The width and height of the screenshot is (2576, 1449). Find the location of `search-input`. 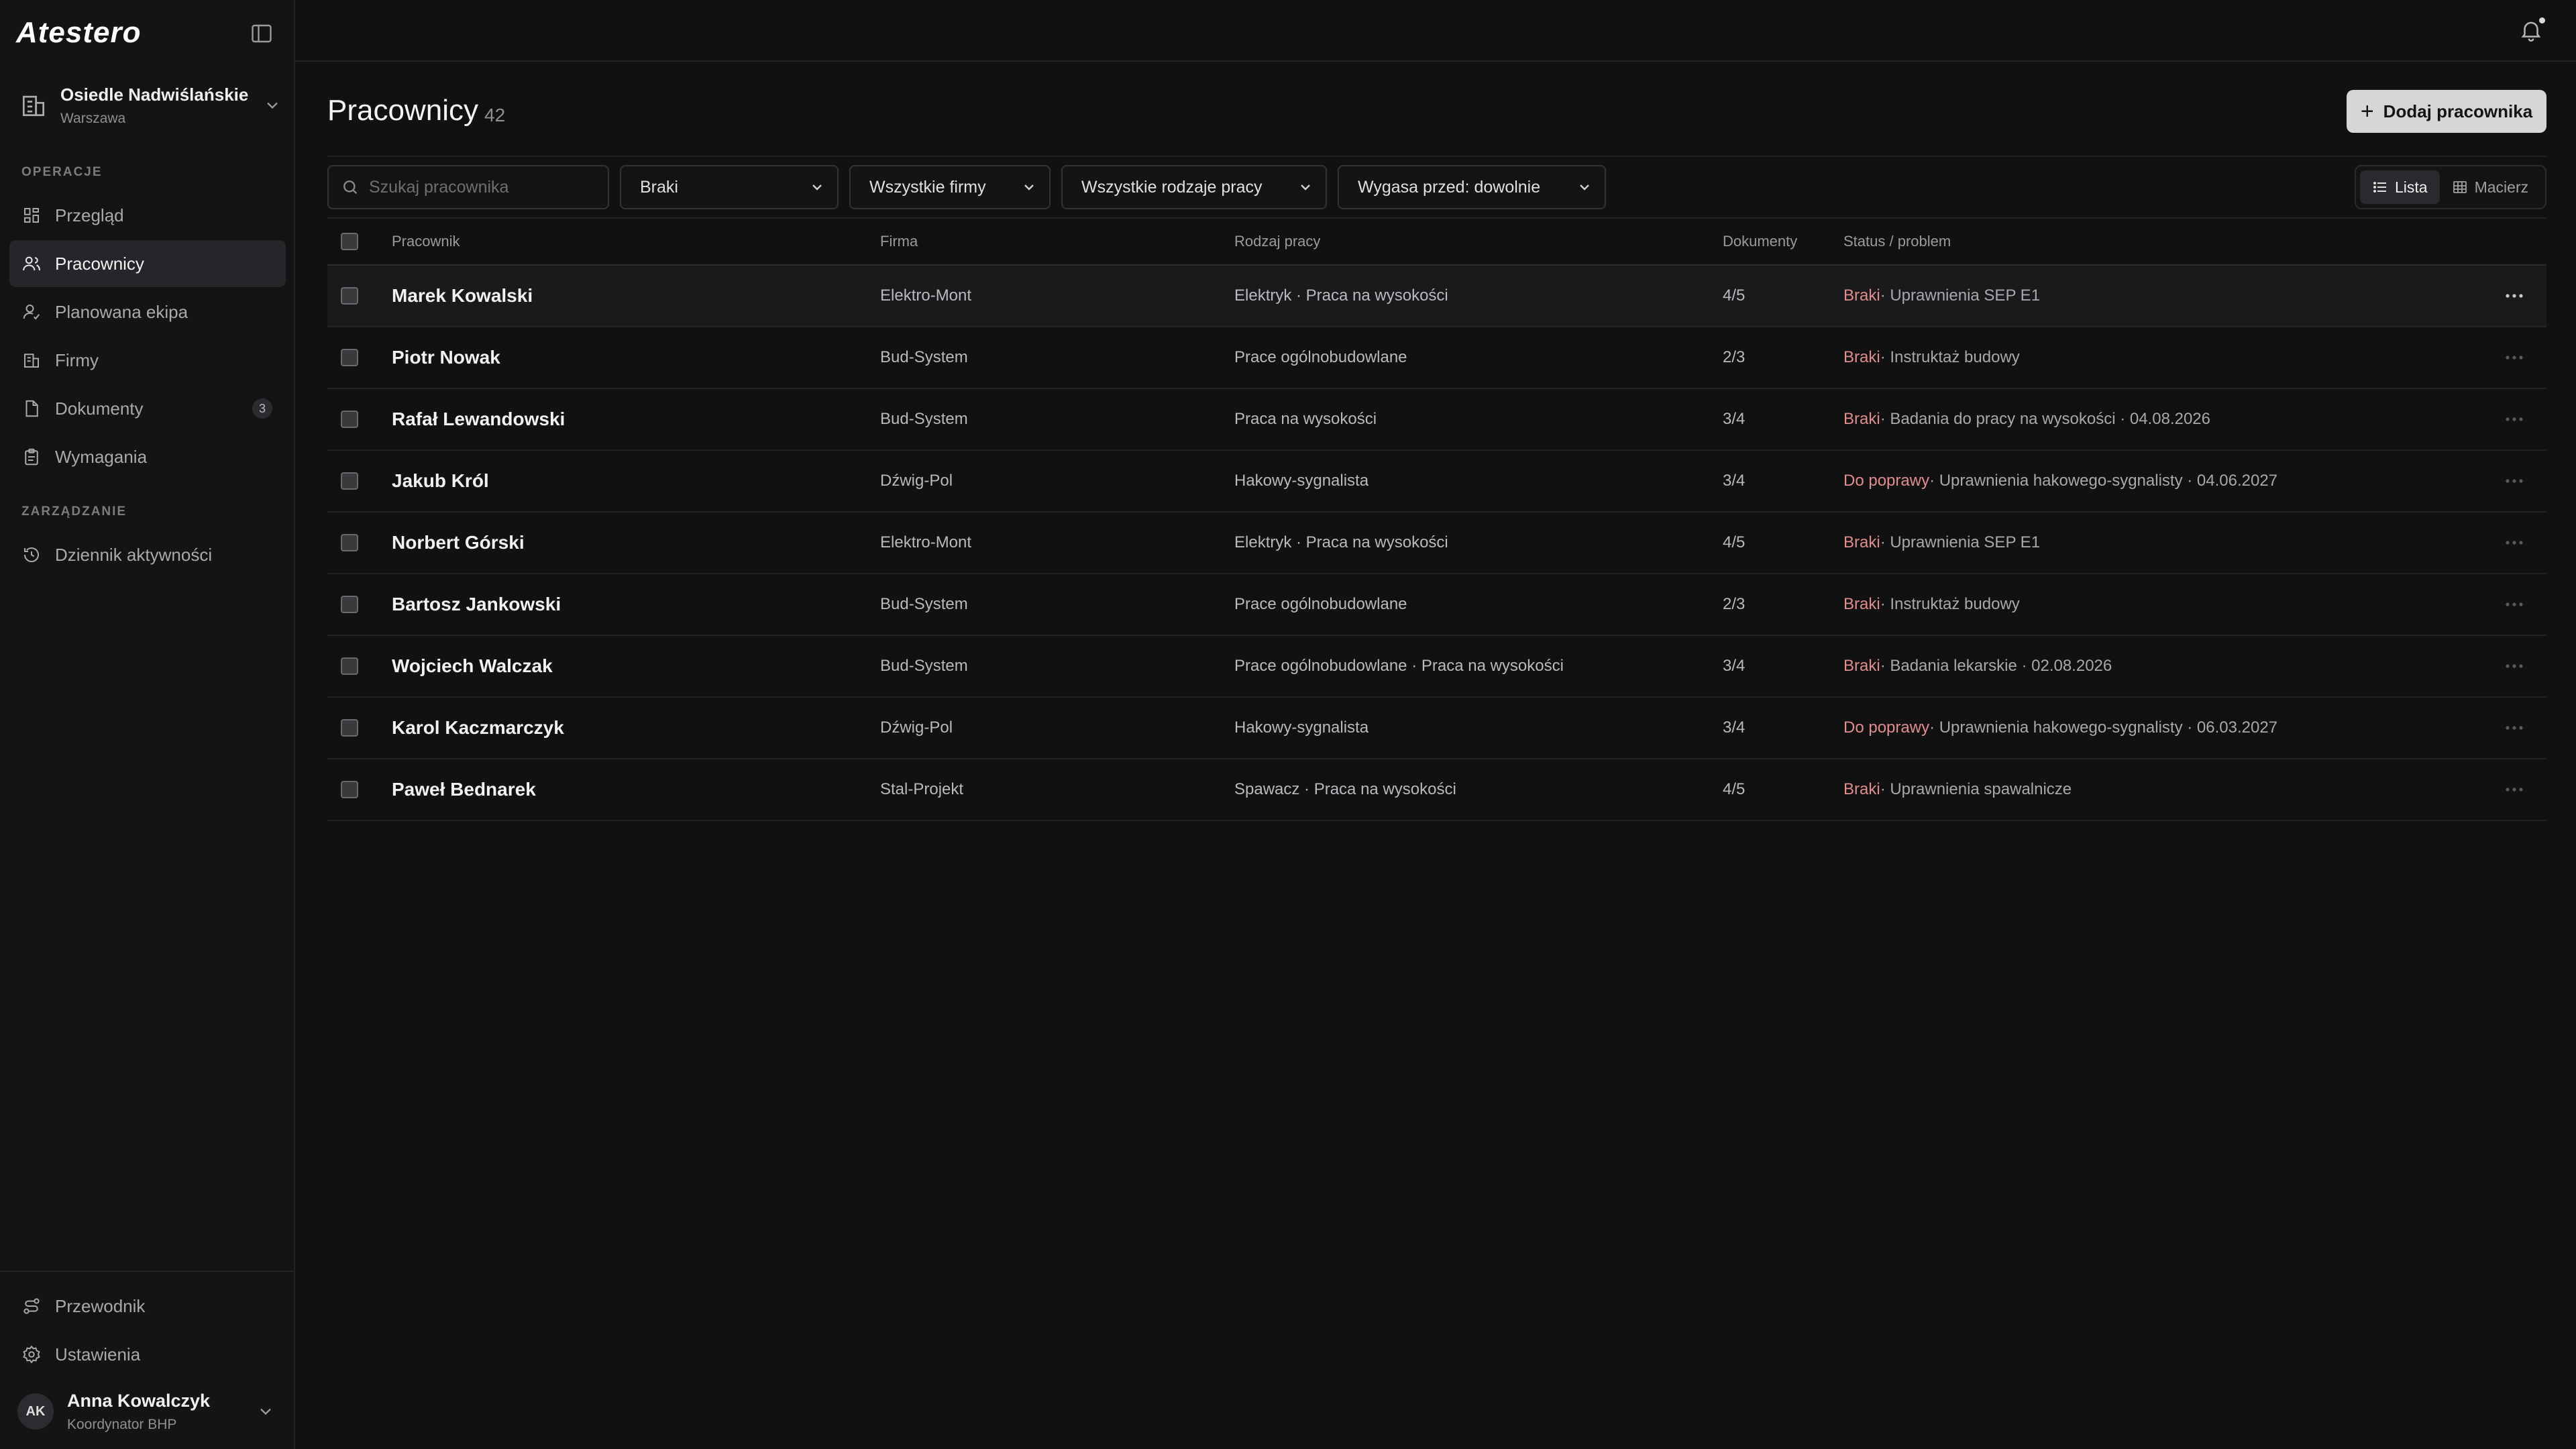

search-input is located at coordinates (476, 187).